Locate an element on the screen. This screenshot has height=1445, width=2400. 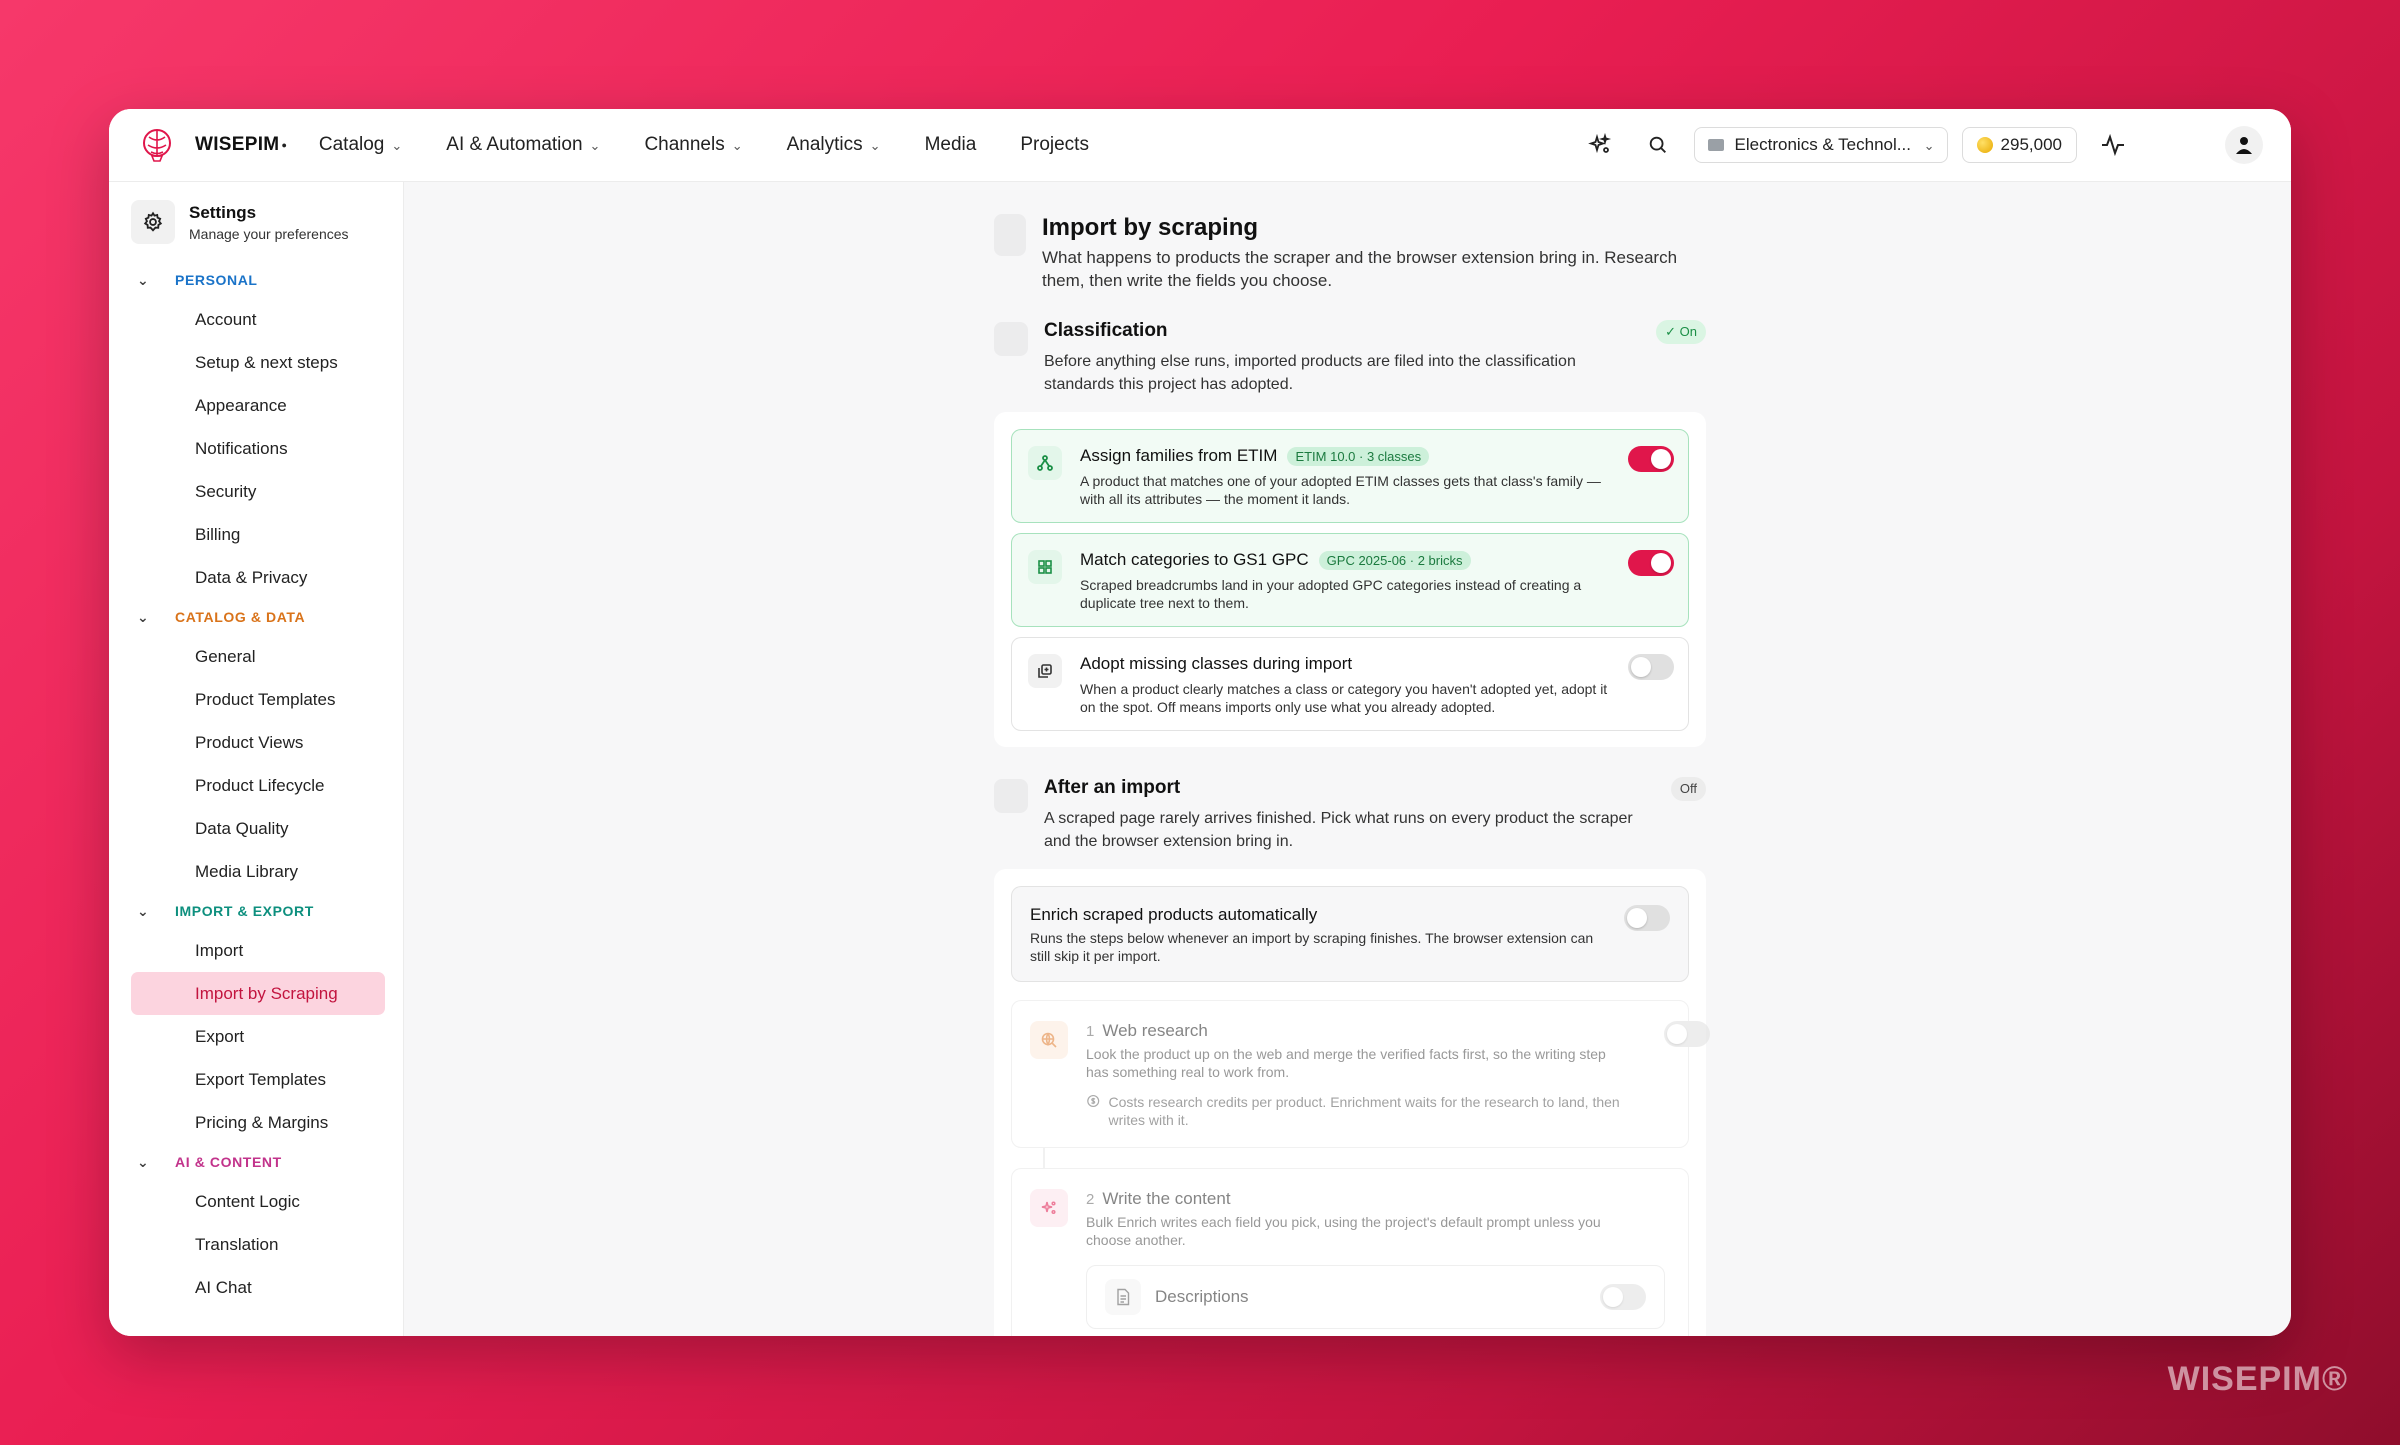
user-avatar-button is located at coordinates (2244, 145).